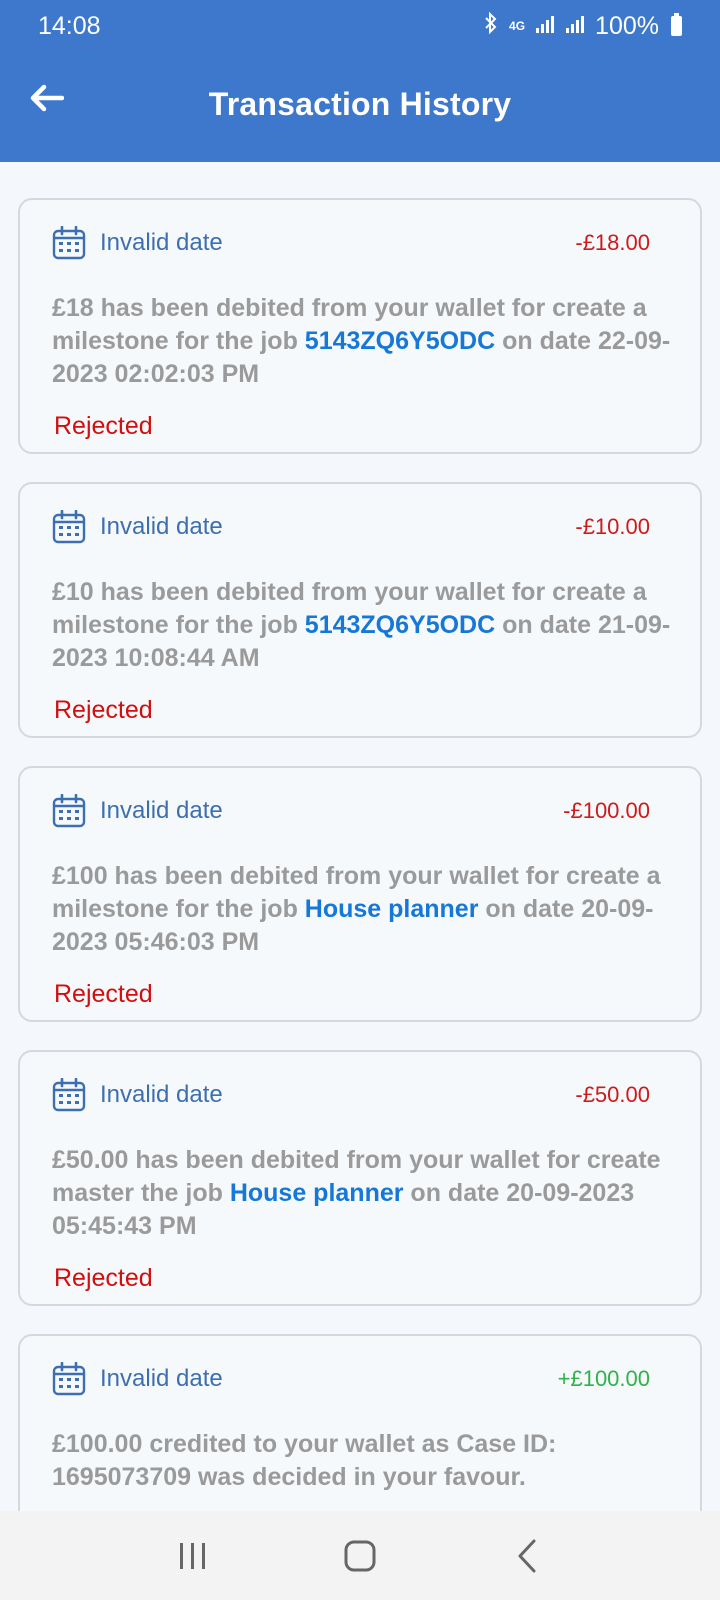  Describe the element at coordinates (360, 26) in the screenshot. I see `status-bar: 14:08 4G 100%` at that location.